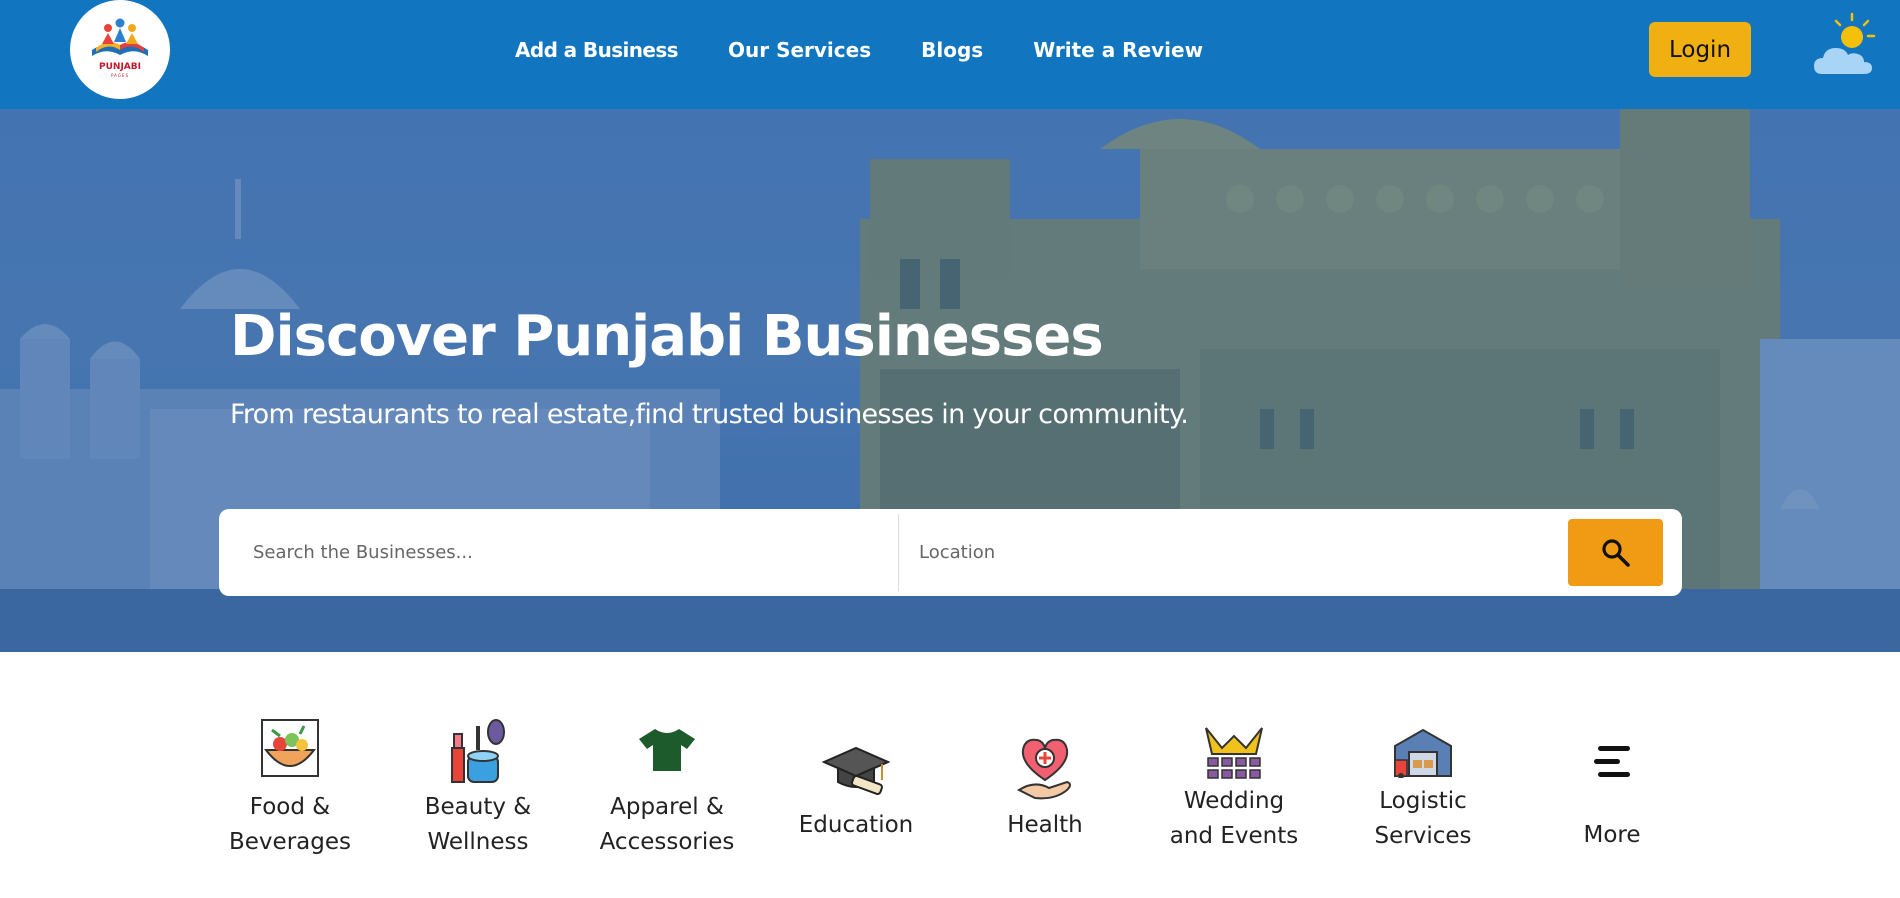 Image resolution: width=1900 pixels, height=898 pixels. Describe the element at coordinates (597, 50) in the screenshot. I see `nav-add-a-business: Add a Business` at that location.